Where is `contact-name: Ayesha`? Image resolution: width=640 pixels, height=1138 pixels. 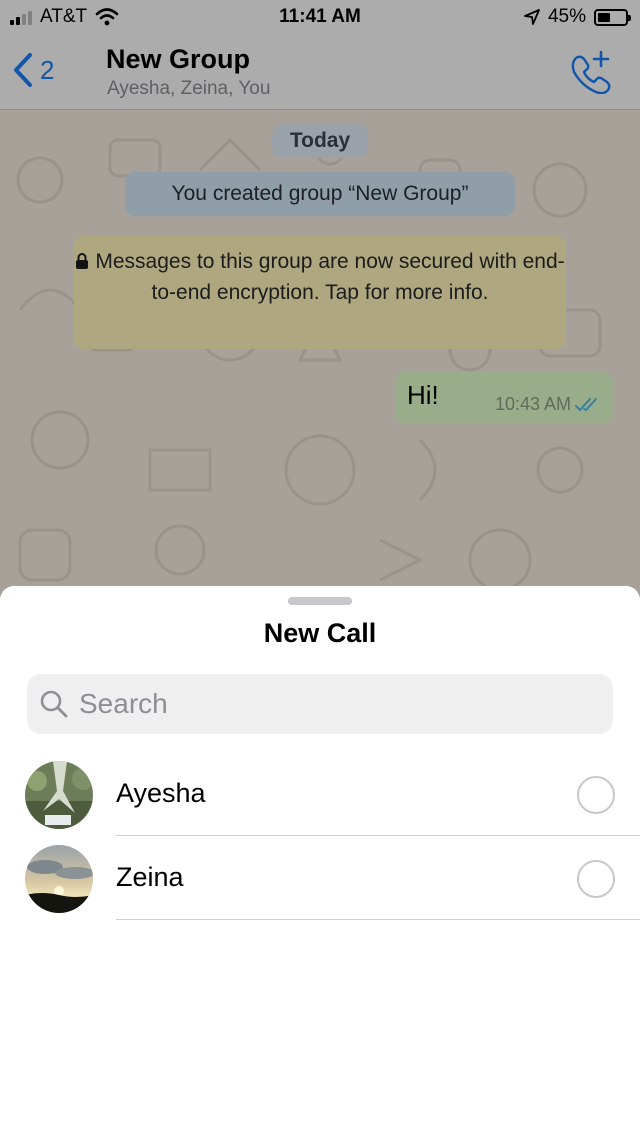
contact-name: Ayesha is located at coordinates (161, 793).